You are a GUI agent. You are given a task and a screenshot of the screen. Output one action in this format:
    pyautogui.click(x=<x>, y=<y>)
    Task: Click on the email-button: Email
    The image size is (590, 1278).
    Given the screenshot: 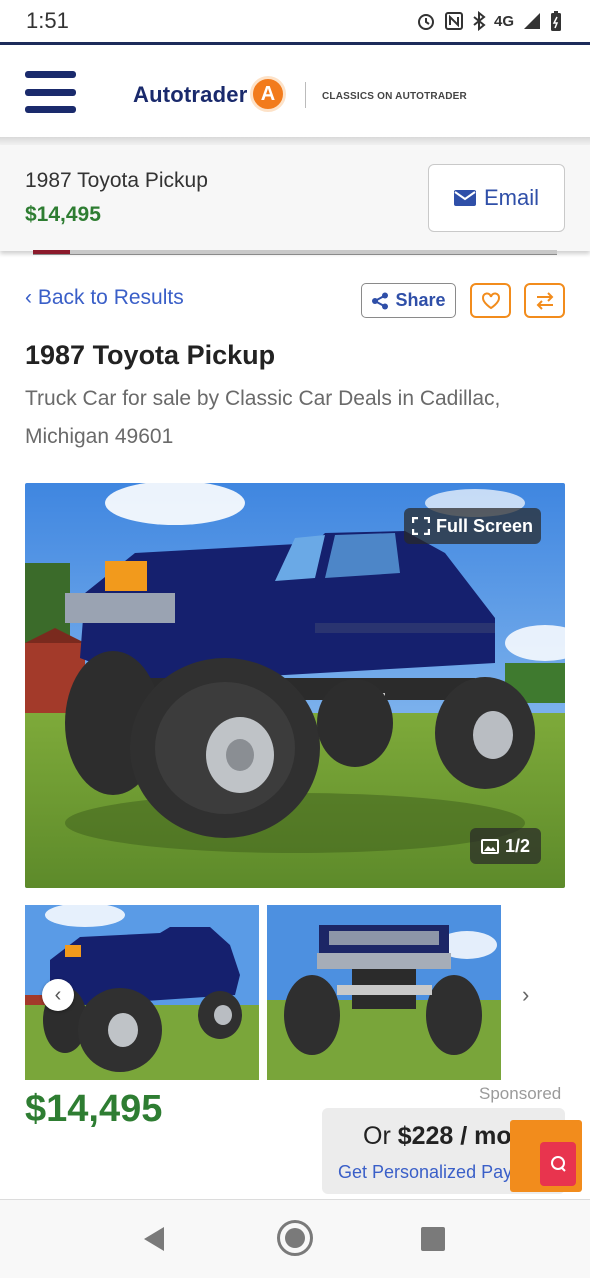 What is the action you would take?
    pyautogui.click(x=496, y=198)
    